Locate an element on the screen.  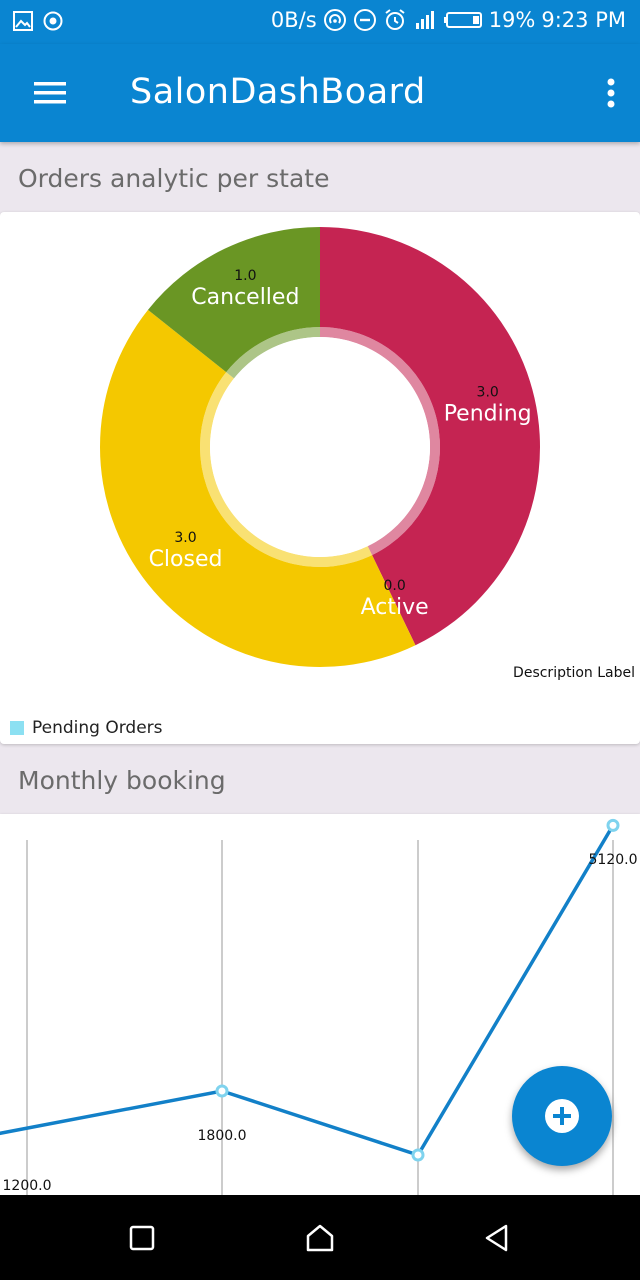
hotspot-icon is located at coordinates (334, 20).